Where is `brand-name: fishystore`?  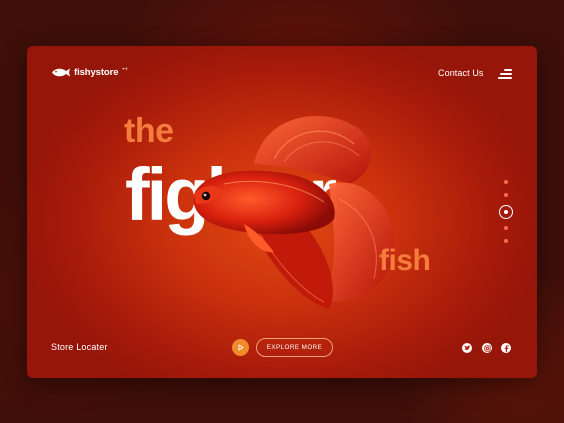
brand-name: fishystore is located at coordinates (96, 72).